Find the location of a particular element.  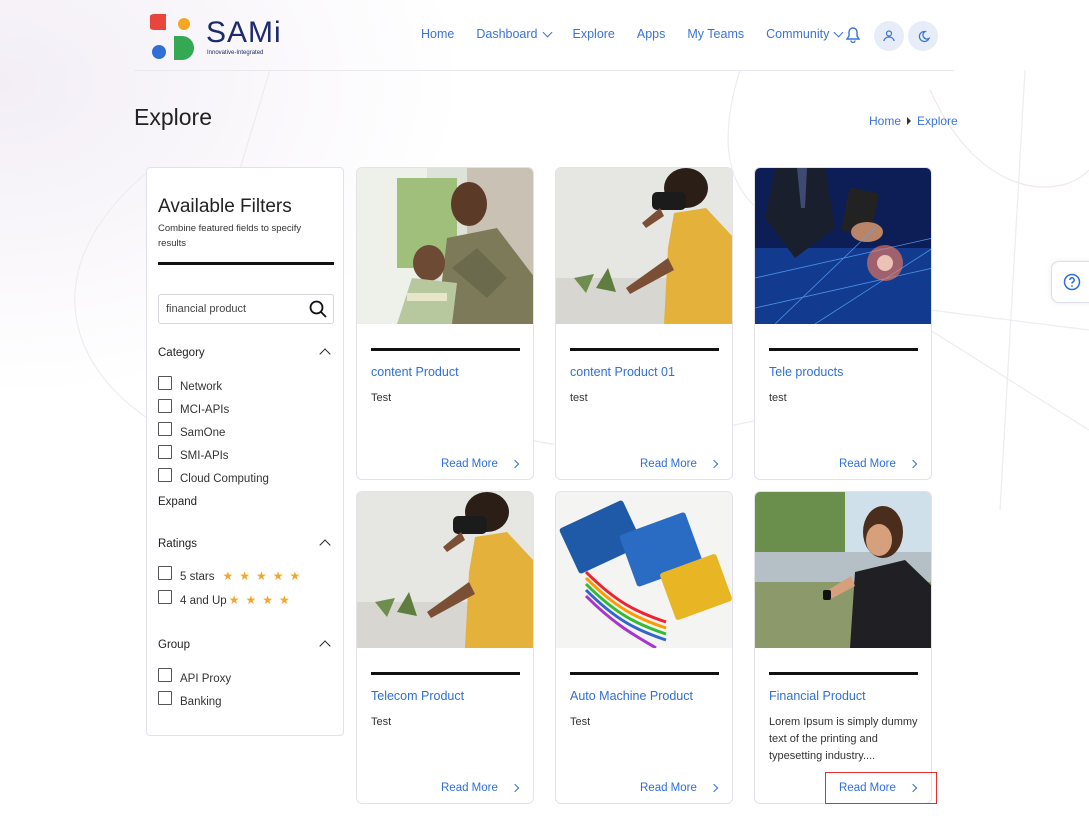

group-option: API Proxy is located at coordinates (195, 676).